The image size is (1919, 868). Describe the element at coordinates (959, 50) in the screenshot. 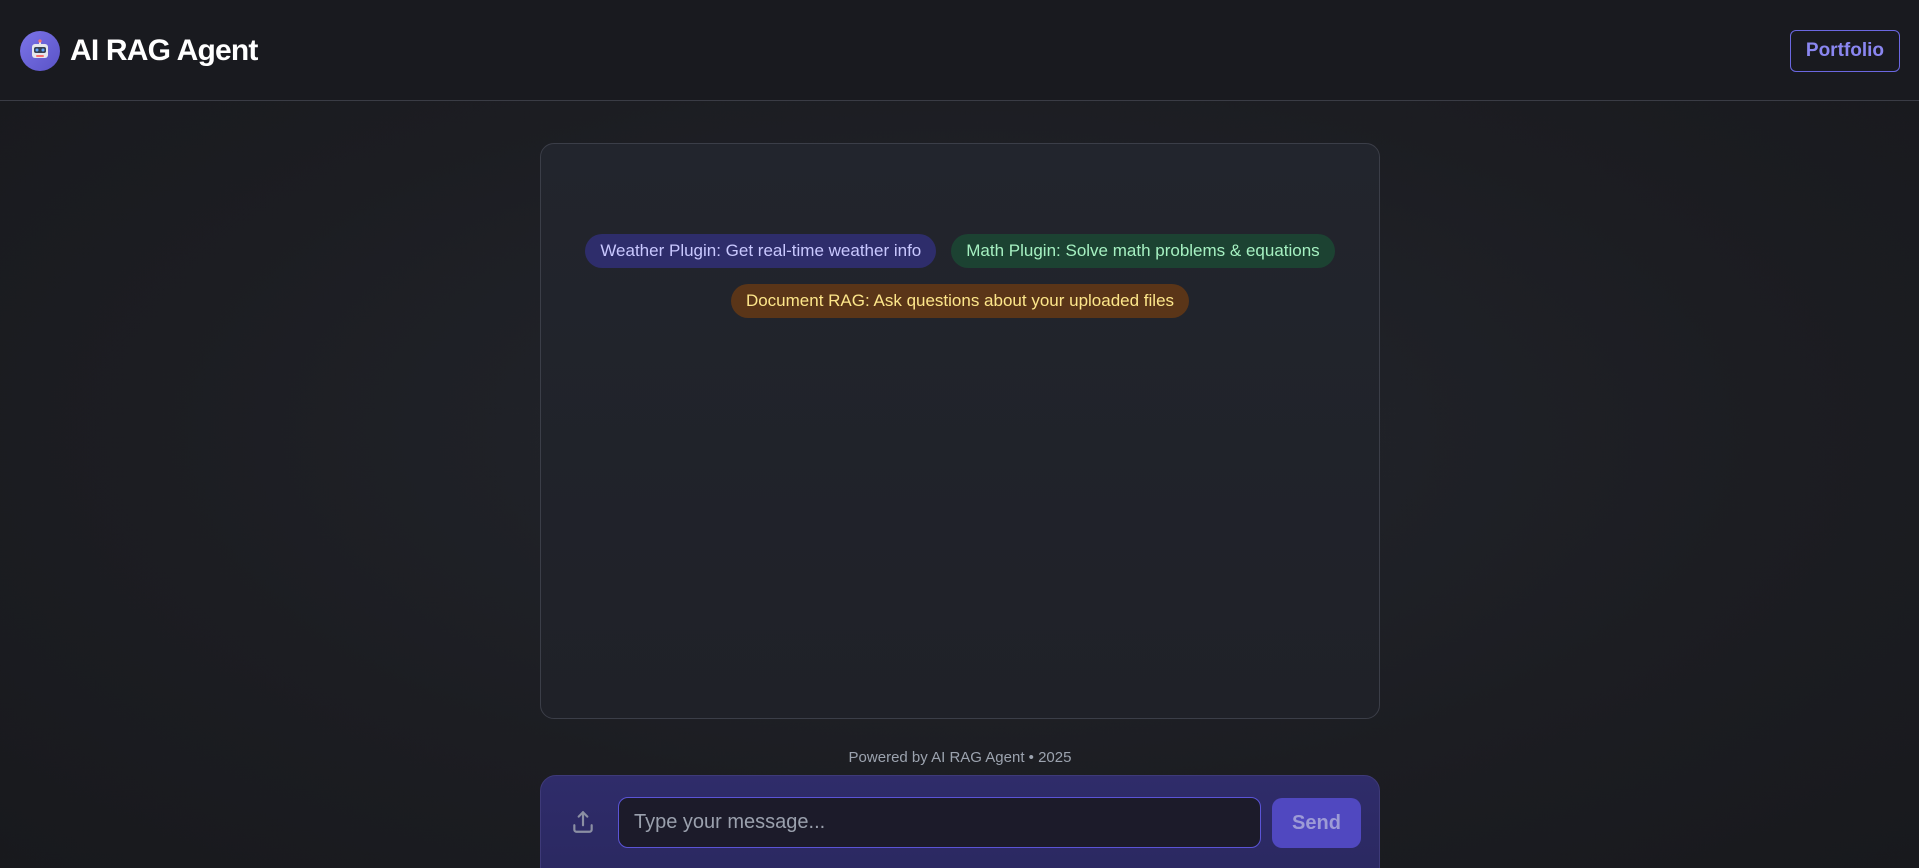

I see `top-header: AI RAG Agent Portfolio` at that location.